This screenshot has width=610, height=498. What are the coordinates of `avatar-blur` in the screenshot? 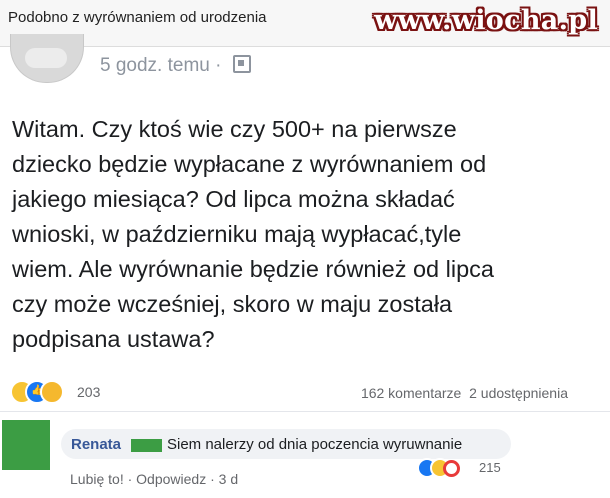 It's located at (46, 58).